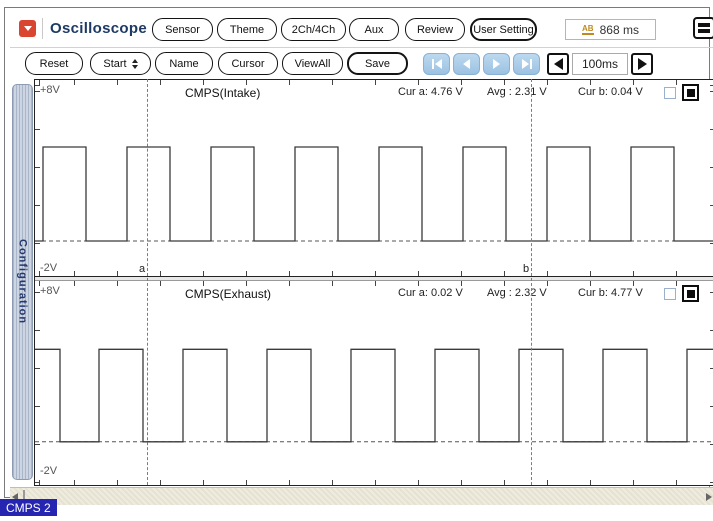 The width and height of the screenshot is (713, 521). I want to click on channel-mode-button: 2Ch/4Ch, so click(313, 29).